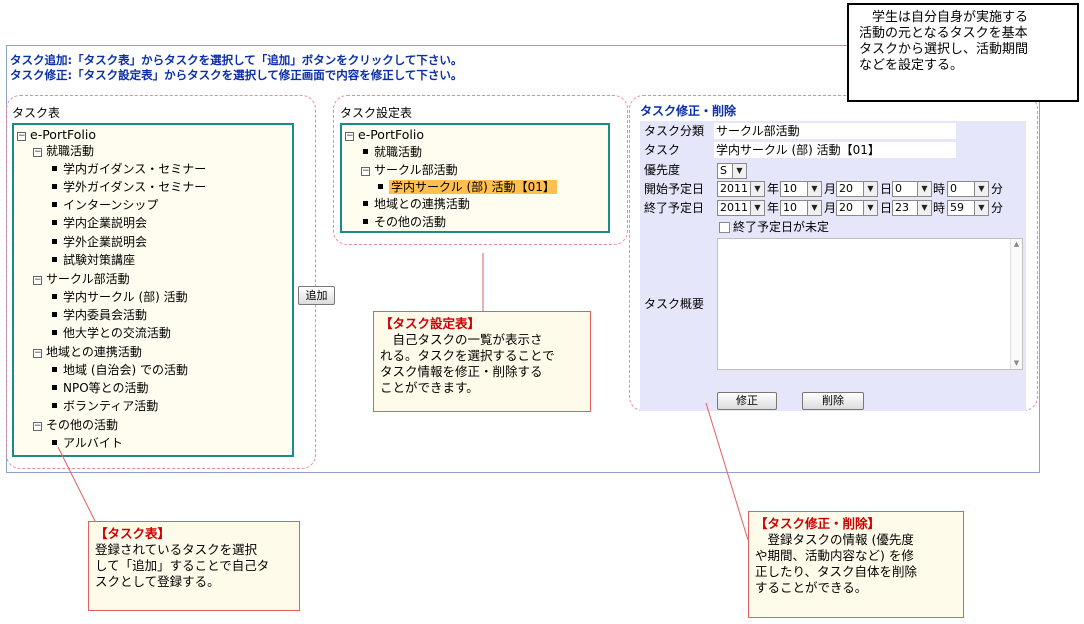 The width and height of the screenshot is (1084, 624). I want to click on tree-item: 学内ガイダンス・セミナー, so click(129, 169).